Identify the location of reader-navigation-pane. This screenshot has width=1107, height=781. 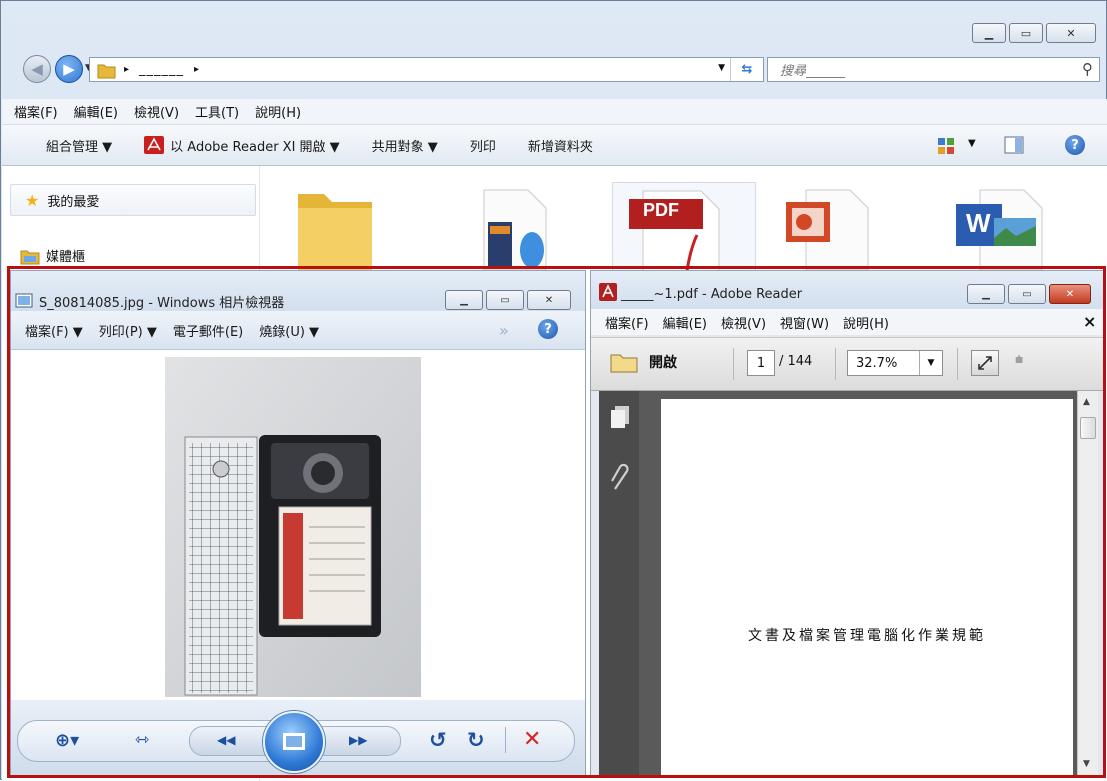
(619, 584).